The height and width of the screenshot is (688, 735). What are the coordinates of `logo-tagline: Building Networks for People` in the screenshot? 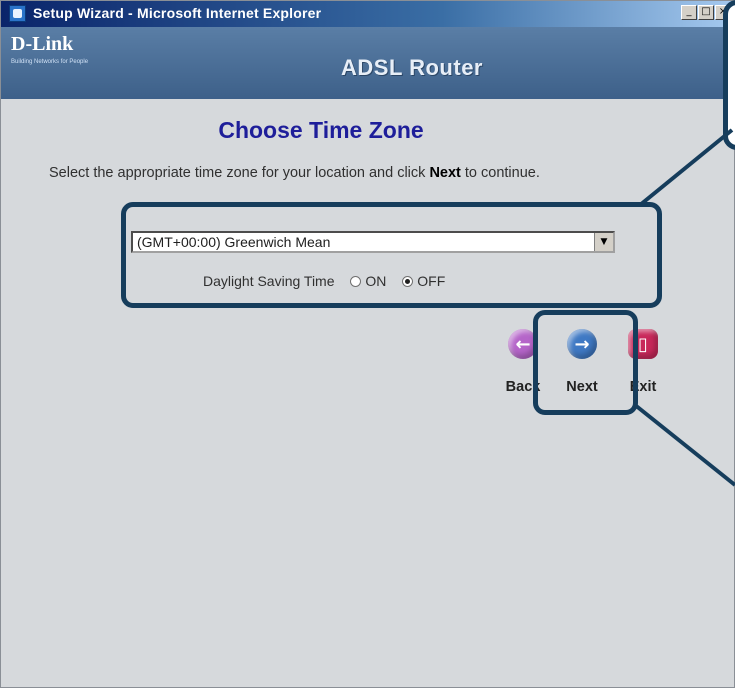 It's located at (50, 62).